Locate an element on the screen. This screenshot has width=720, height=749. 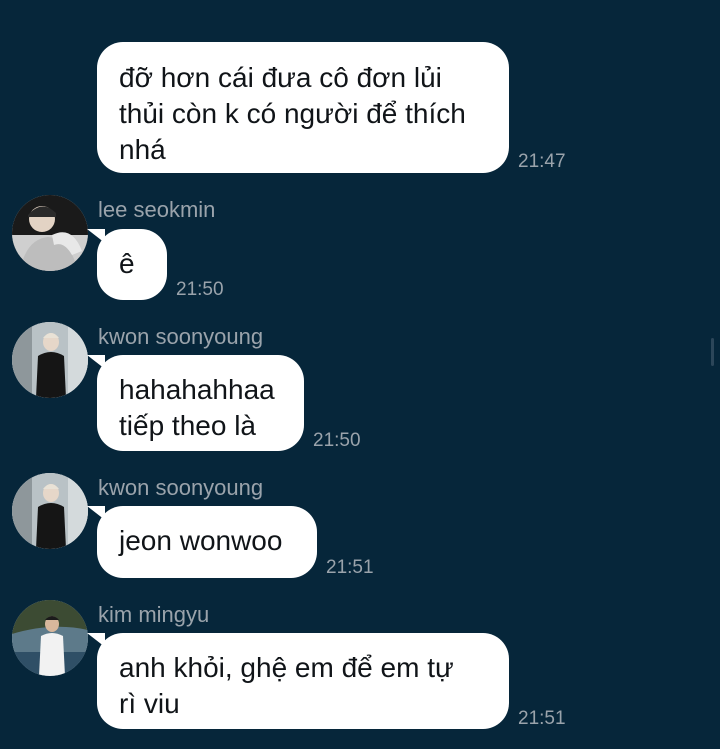
message-bubble: jeon wonwoo is located at coordinates (202, 542).